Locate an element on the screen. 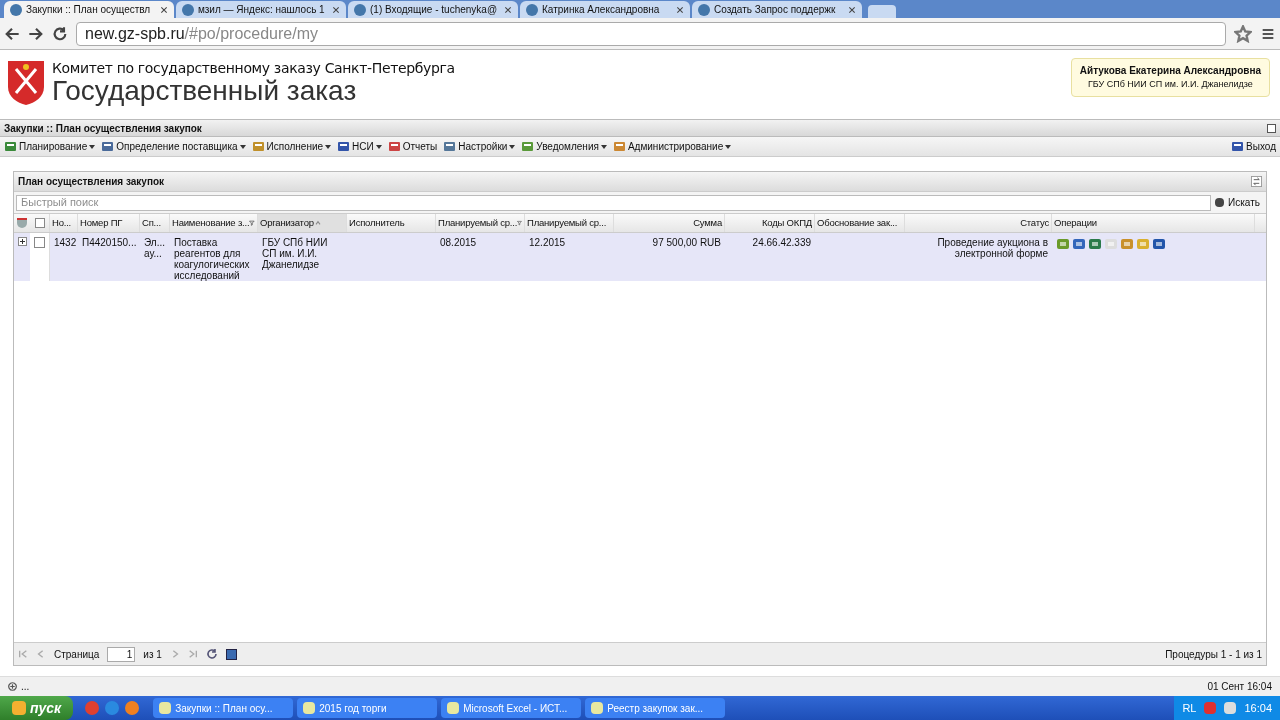 The image size is (1280, 720). menu-item: Уведомления is located at coordinates (564, 146).